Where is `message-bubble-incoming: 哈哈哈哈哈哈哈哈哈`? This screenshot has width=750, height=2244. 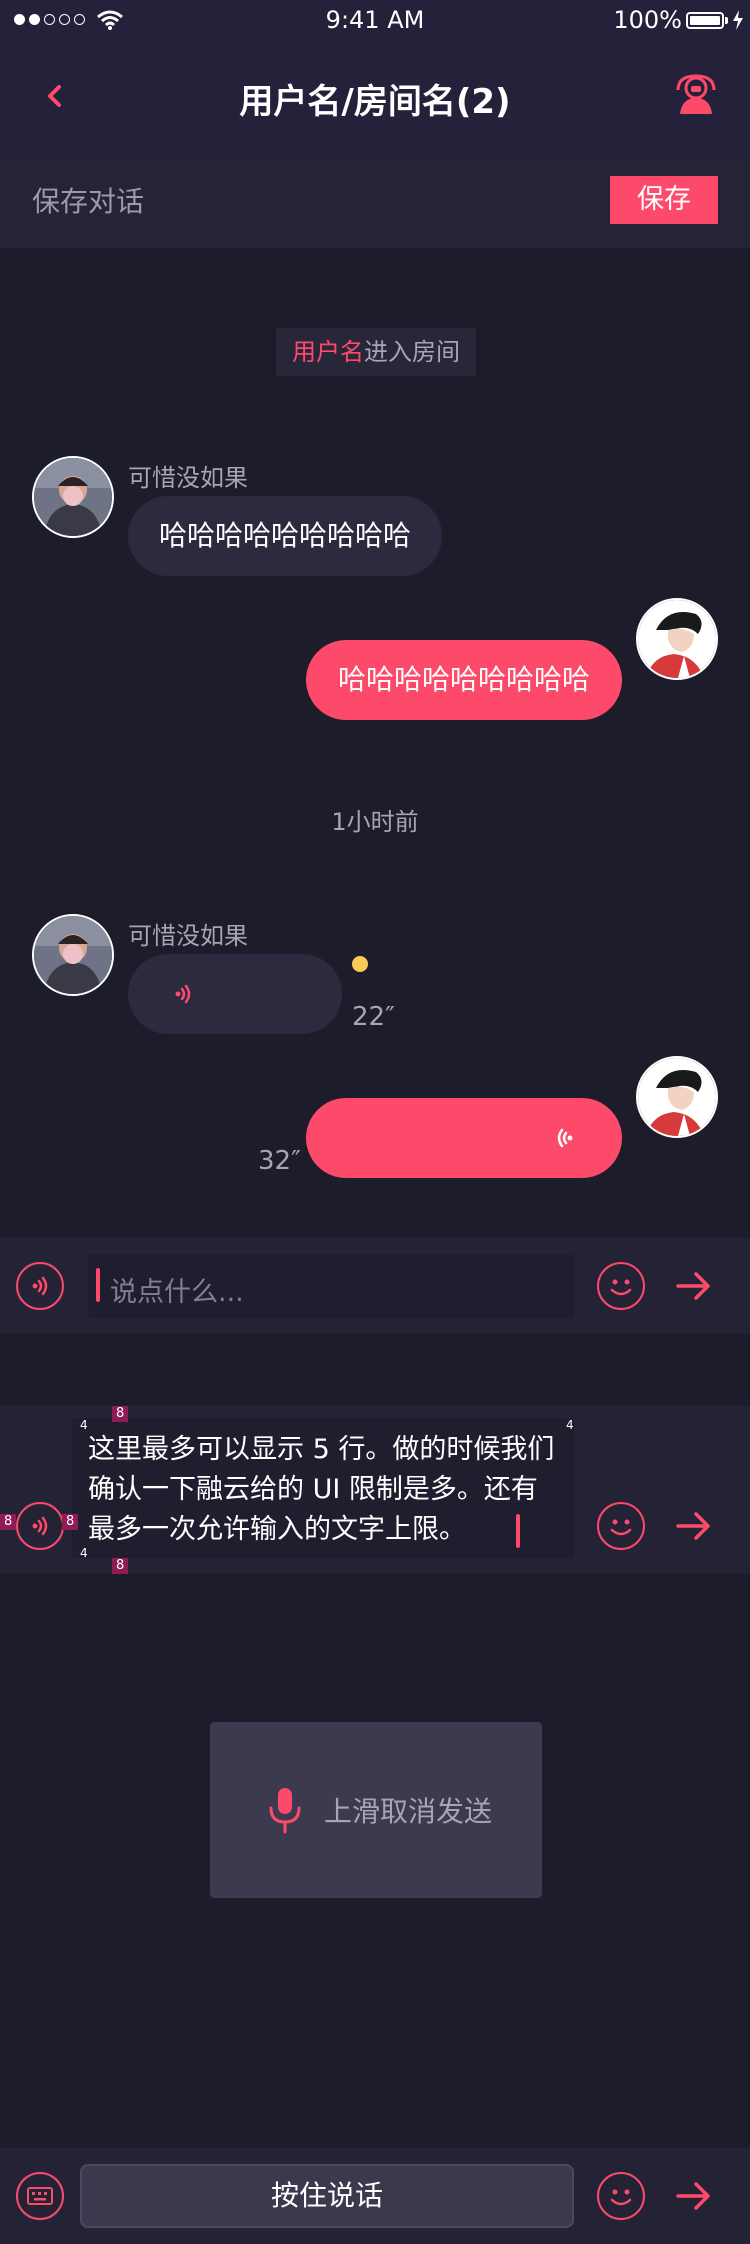
message-bubble-incoming: 哈哈哈哈哈哈哈哈哈 is located at coordinates (285, 536).